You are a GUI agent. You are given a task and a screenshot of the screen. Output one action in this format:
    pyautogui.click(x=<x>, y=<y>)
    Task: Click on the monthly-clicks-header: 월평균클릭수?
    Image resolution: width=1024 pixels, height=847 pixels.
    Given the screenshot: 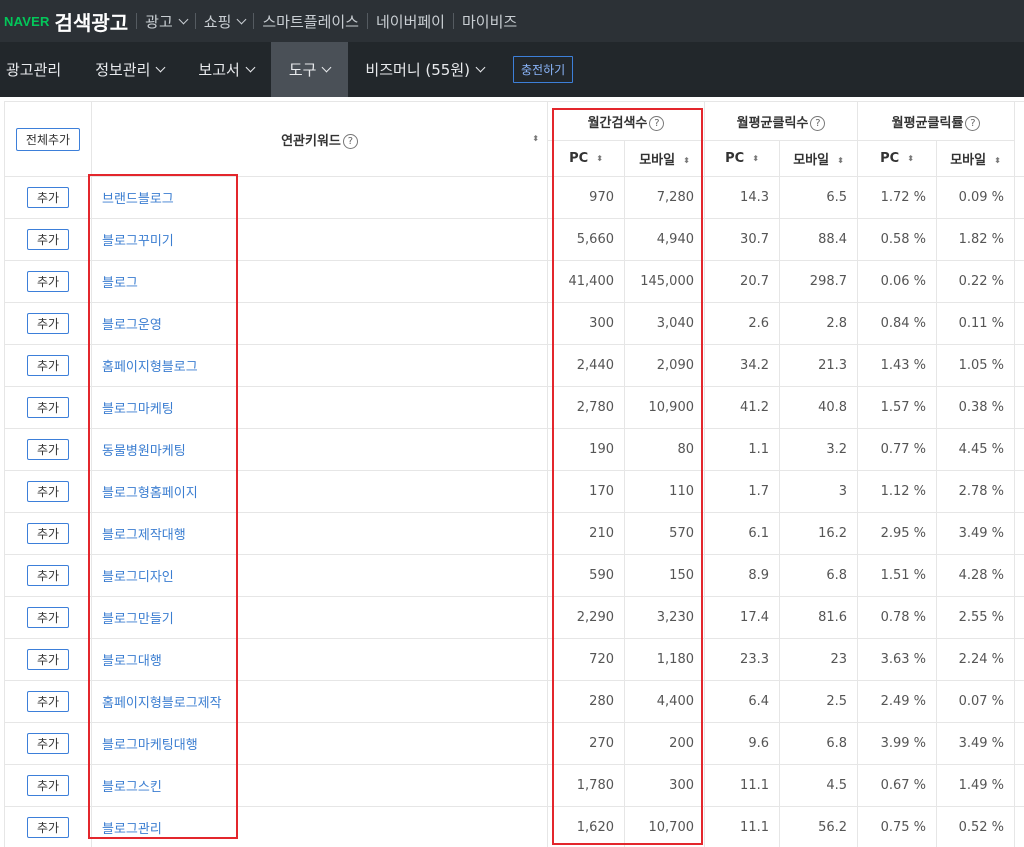 What is the action you would take?
    pyautogui.click(x=781, y=121)
    